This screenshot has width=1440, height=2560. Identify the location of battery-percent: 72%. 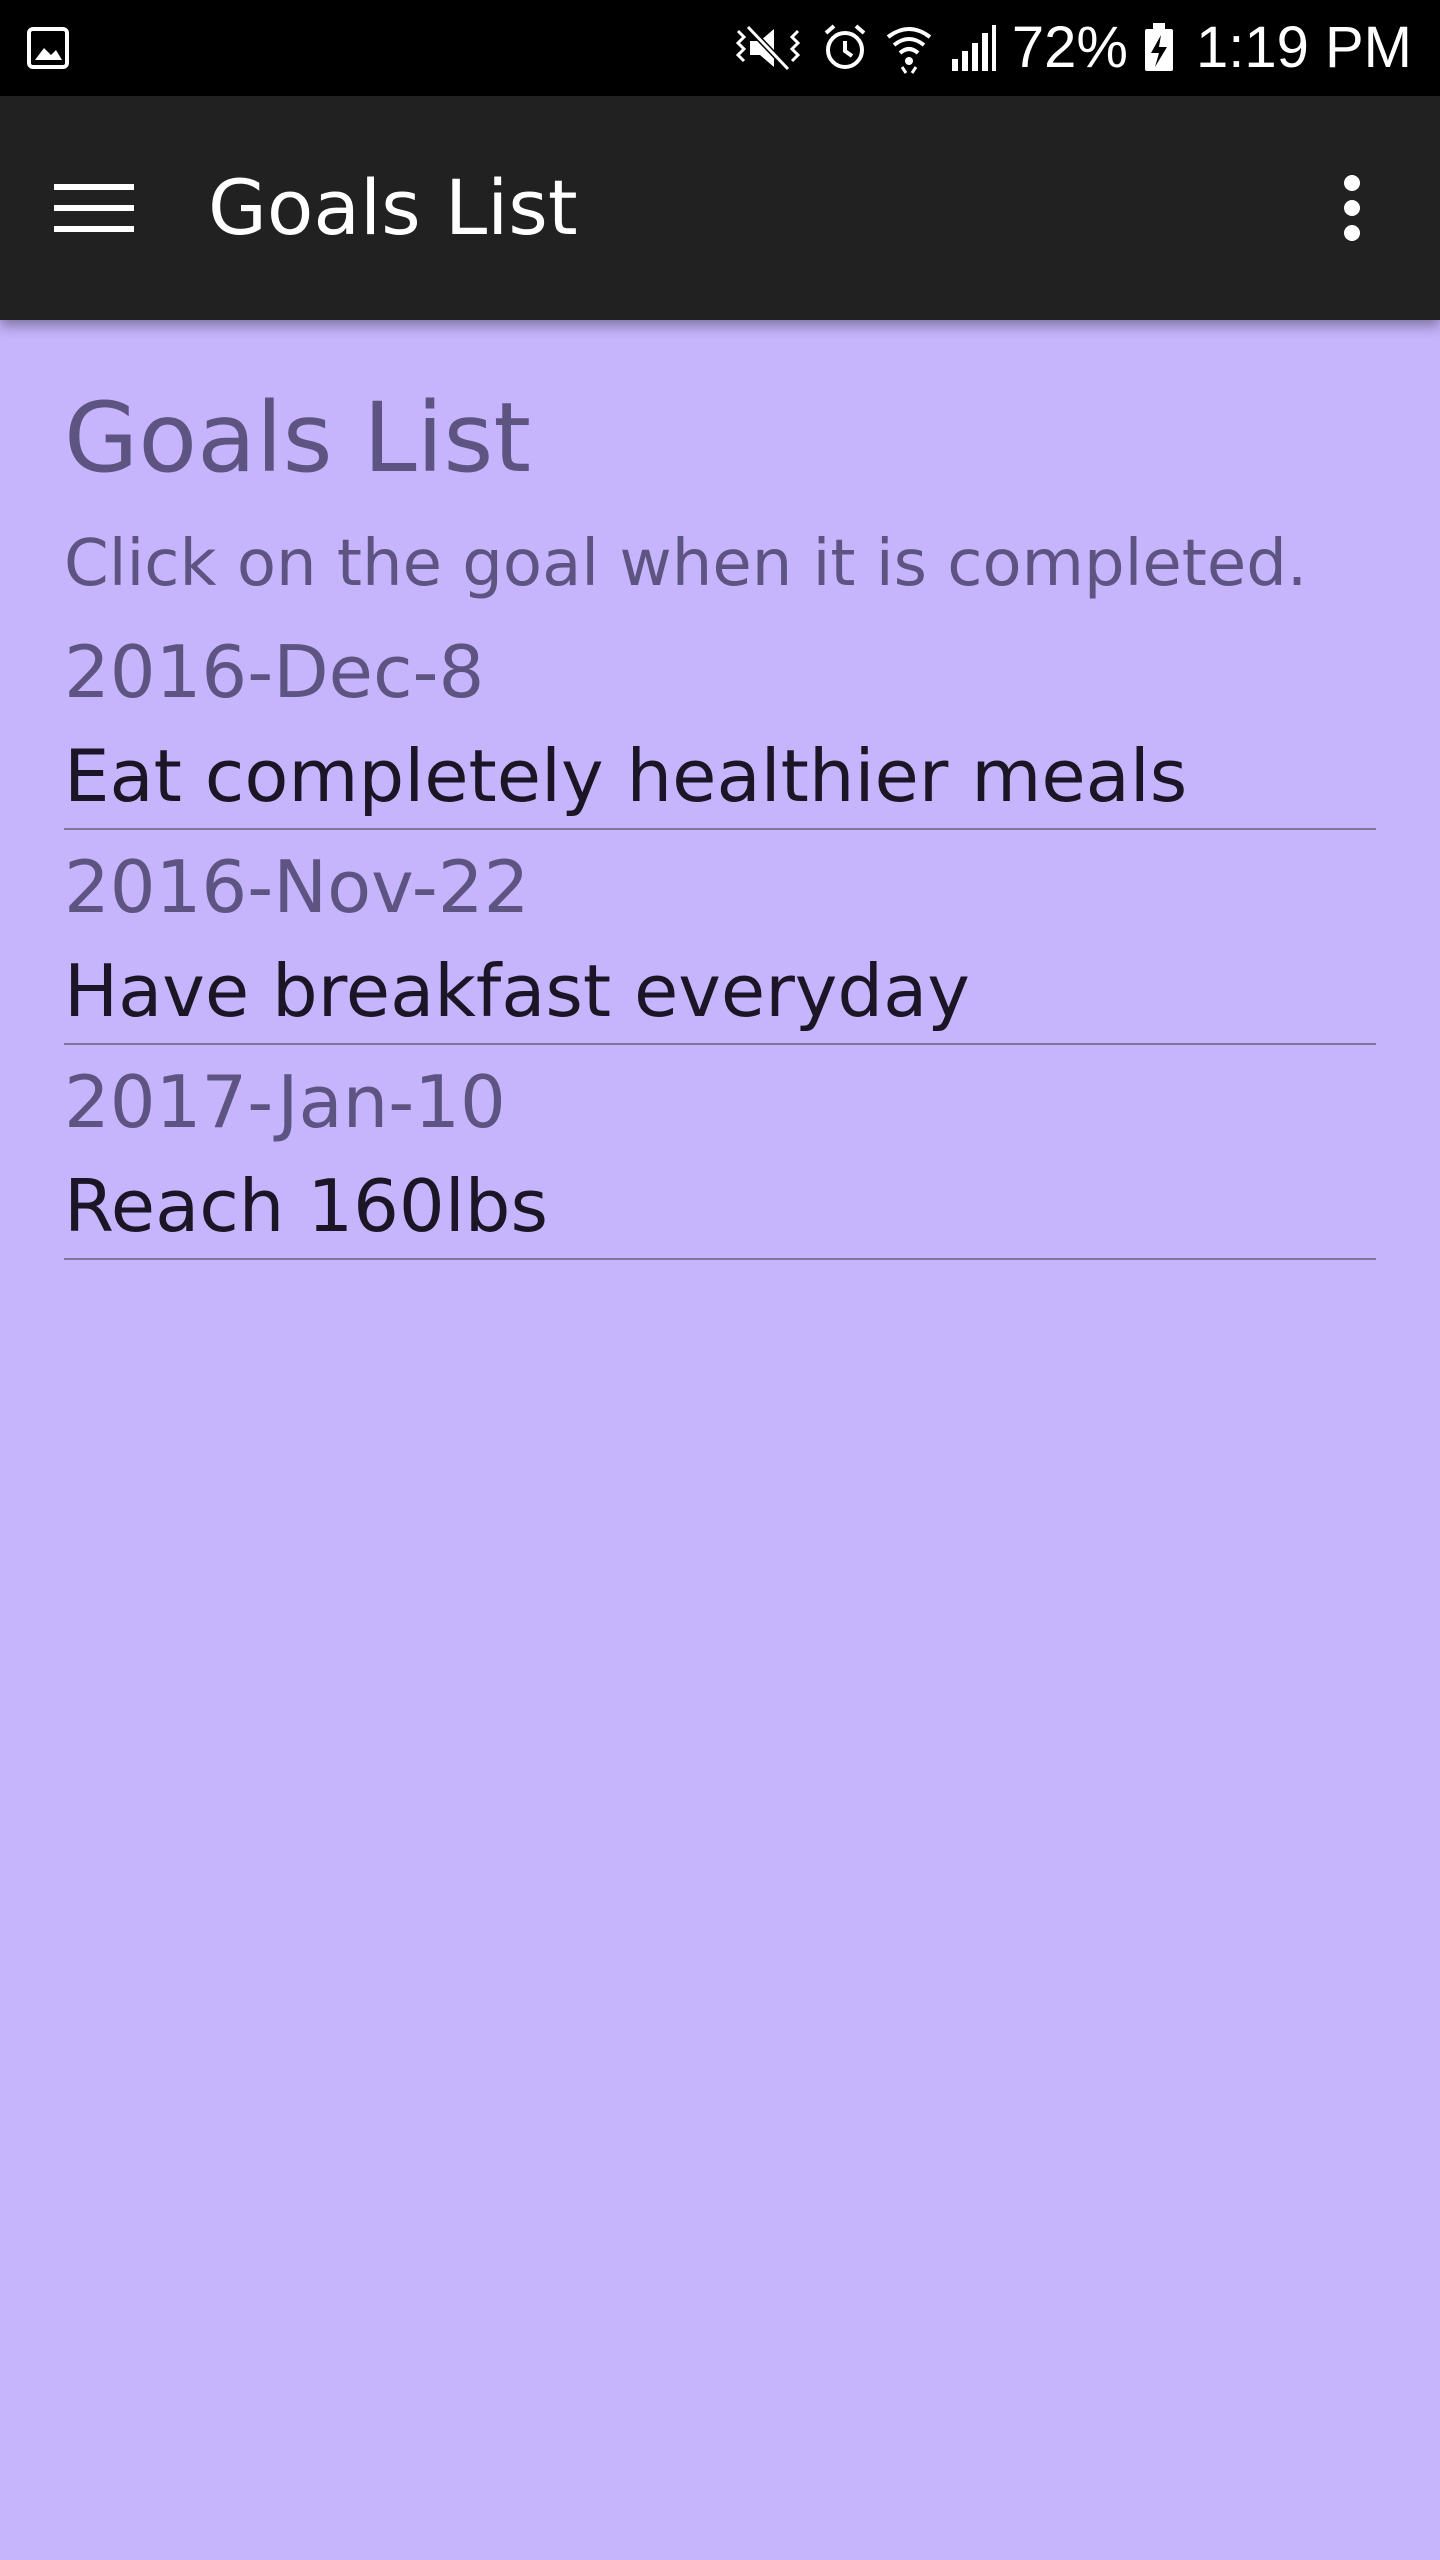
(1069, 47).